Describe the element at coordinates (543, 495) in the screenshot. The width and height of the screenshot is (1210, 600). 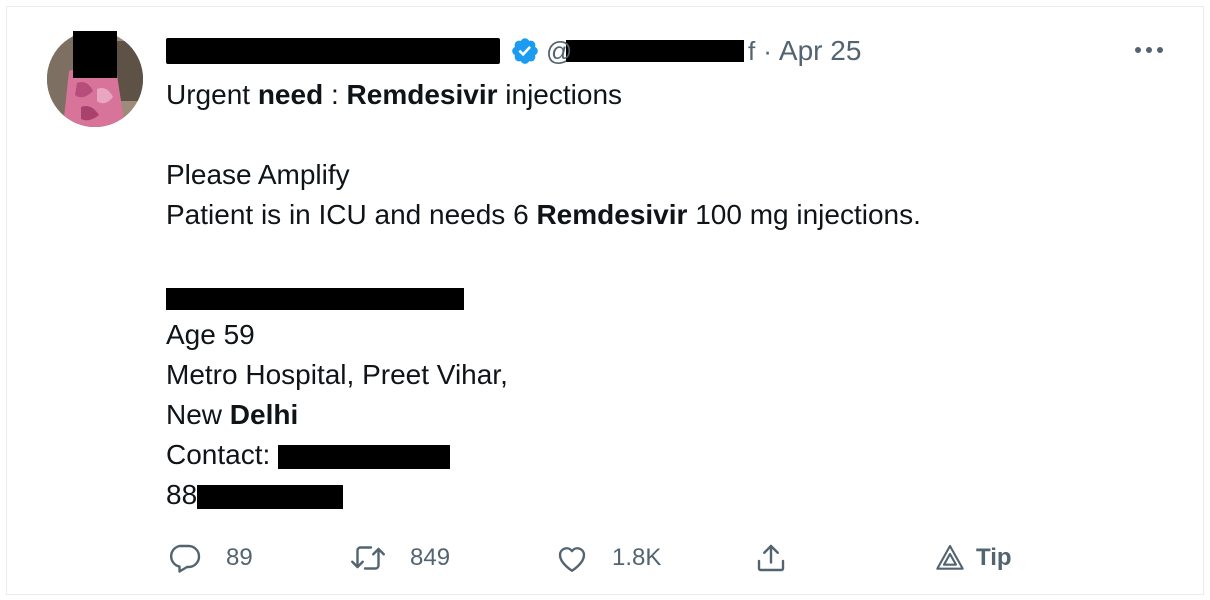
I see `phone-line: 88` at that location.